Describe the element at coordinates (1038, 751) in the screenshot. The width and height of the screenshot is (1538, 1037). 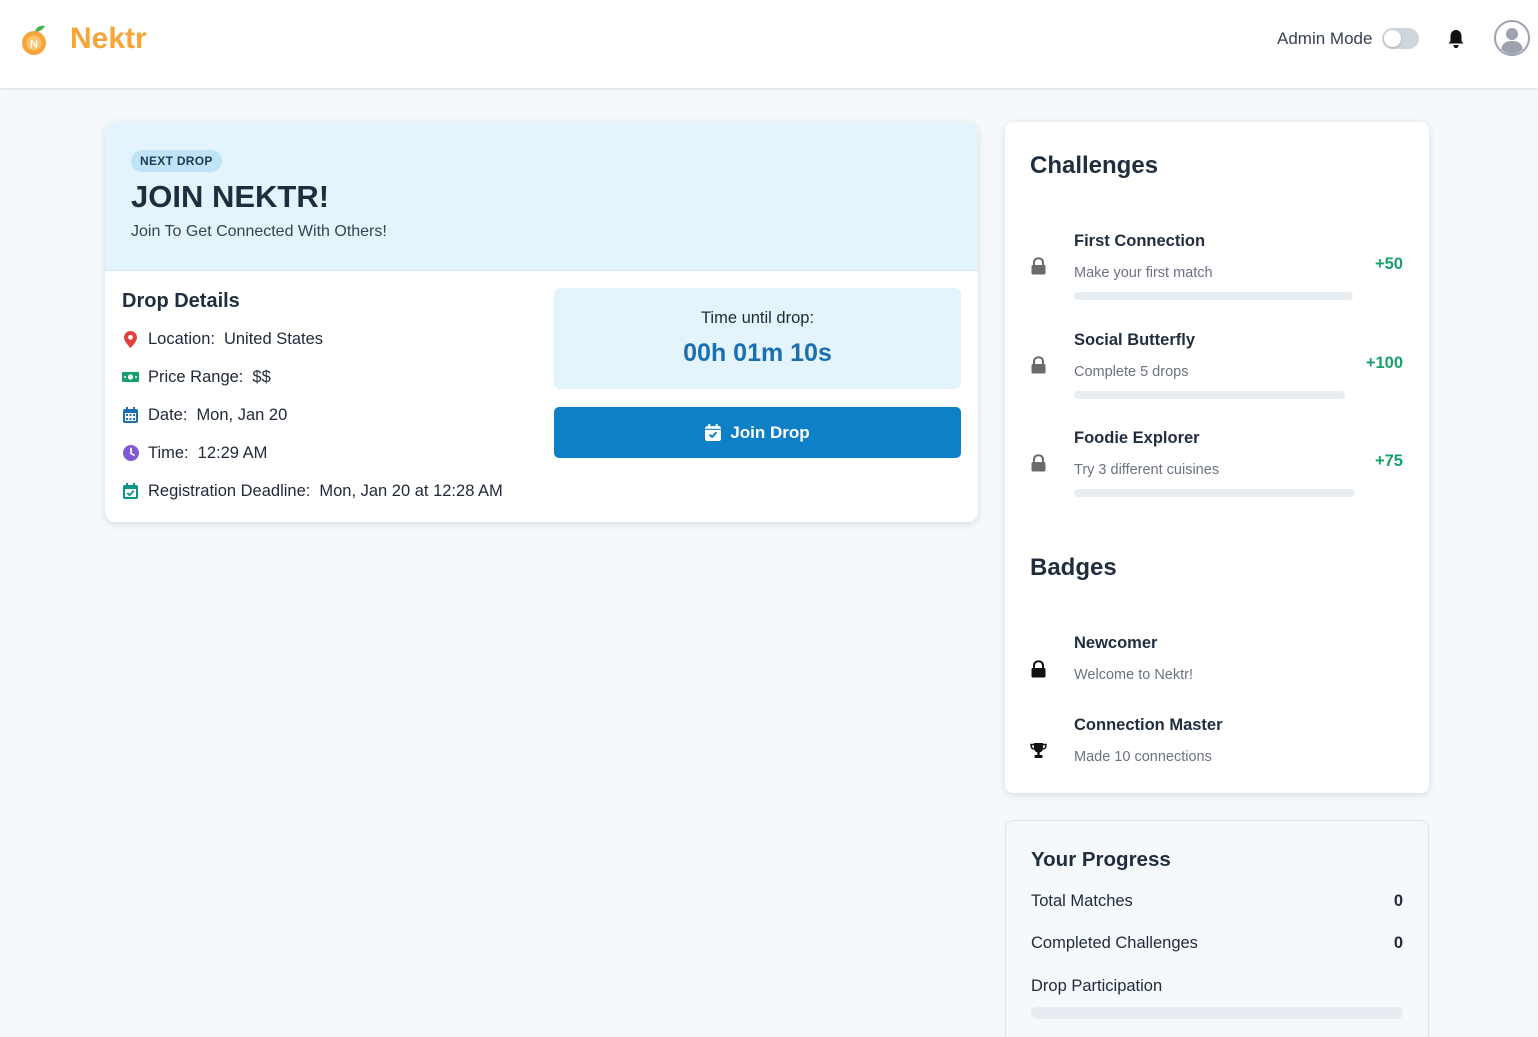
I see `trophy-icon` at that location.